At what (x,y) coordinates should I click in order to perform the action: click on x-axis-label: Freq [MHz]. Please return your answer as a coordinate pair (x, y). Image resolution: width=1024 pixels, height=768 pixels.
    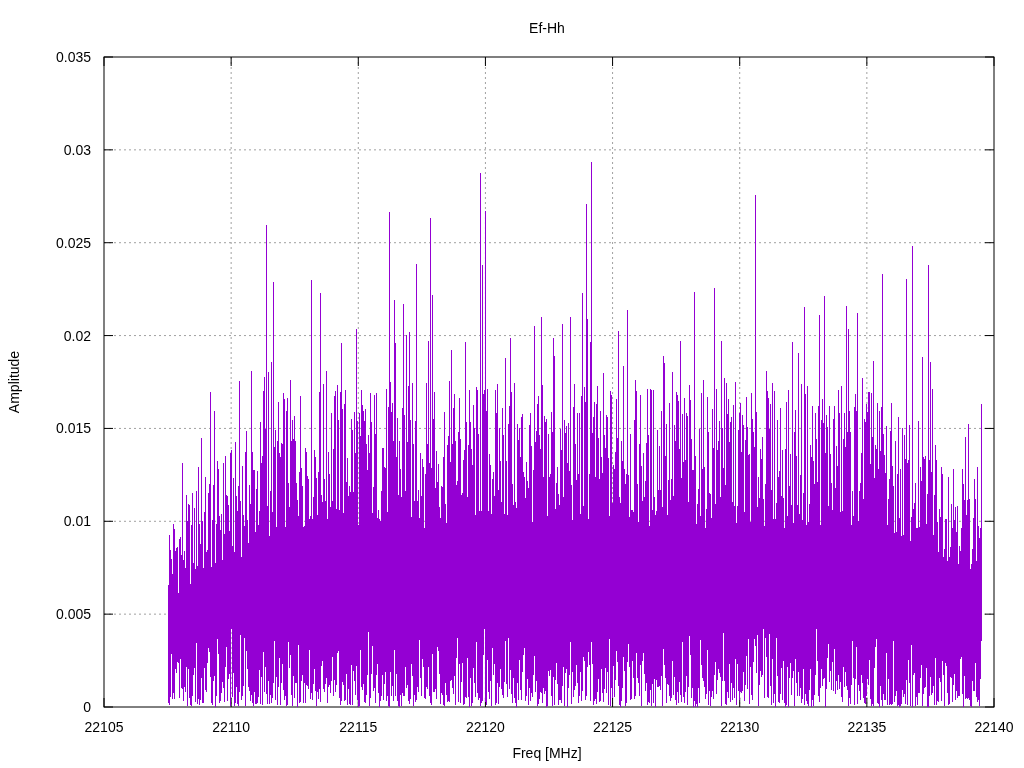
    Looking at the image, I should click on (547, 753).